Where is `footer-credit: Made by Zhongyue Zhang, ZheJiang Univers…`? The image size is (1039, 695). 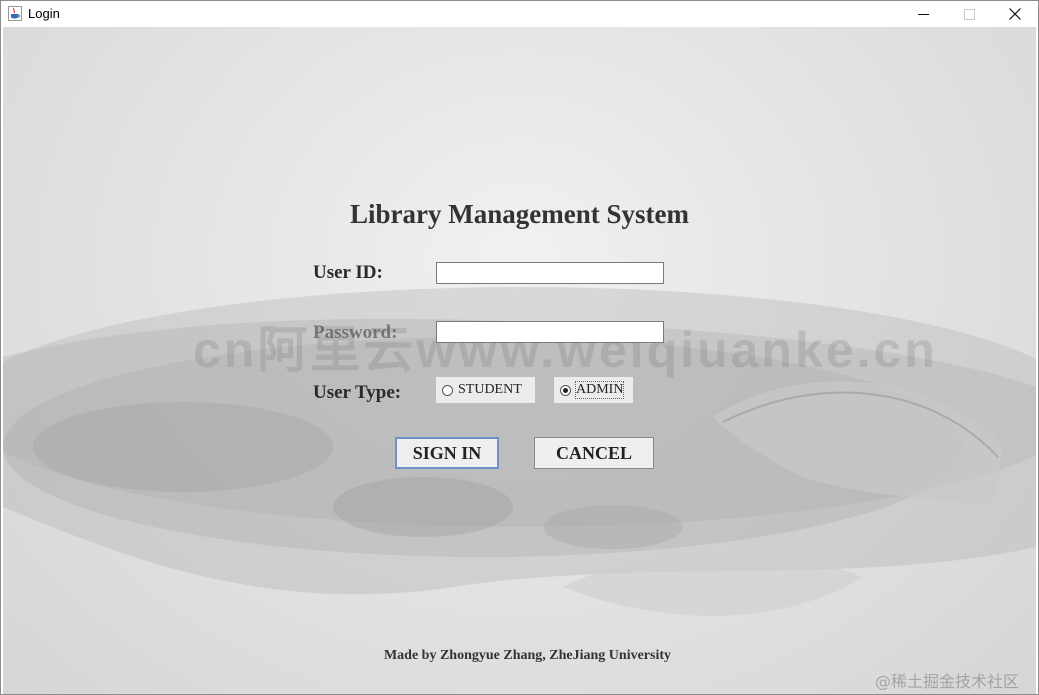 footer-credit: Made by Zhongyue Zhang, ZheJiang Univers… is located at coordinates (527, 655).